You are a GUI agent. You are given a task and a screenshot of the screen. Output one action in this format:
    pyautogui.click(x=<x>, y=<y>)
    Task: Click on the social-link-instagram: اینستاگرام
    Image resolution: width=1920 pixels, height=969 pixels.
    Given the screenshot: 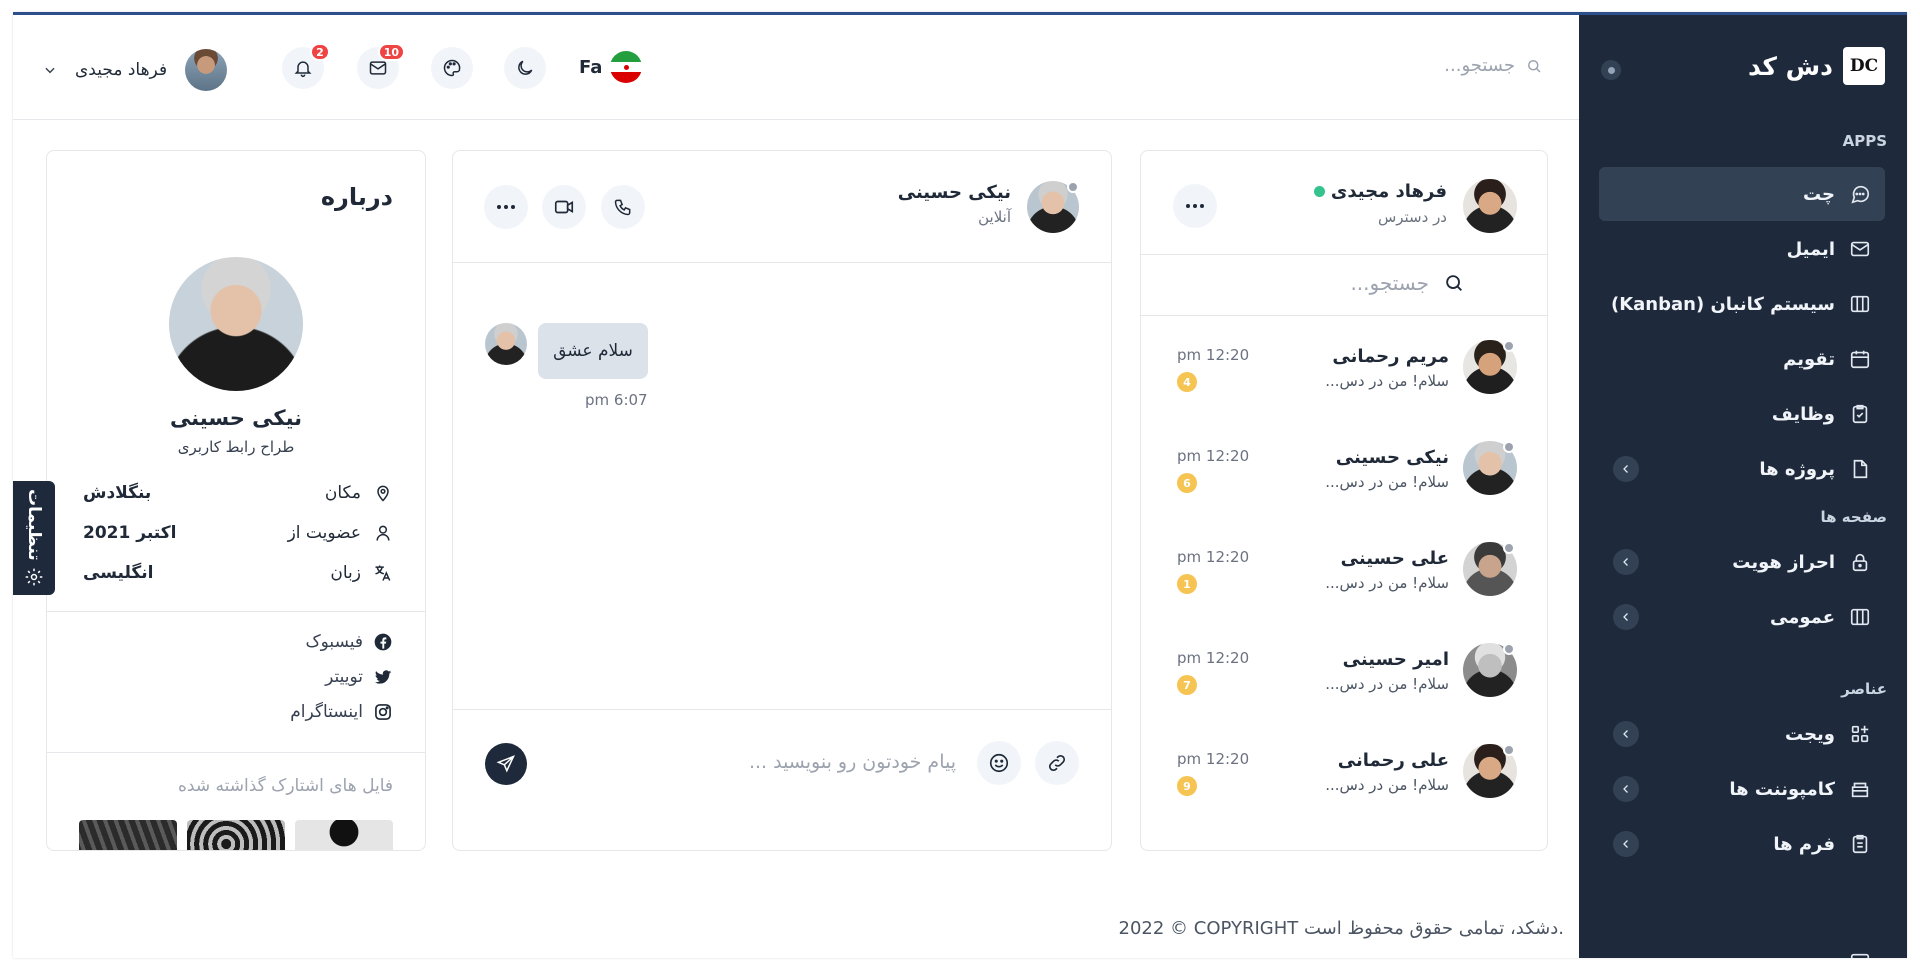 What is the action you would take?
    pyautogui.click(x=341, y=712)
    